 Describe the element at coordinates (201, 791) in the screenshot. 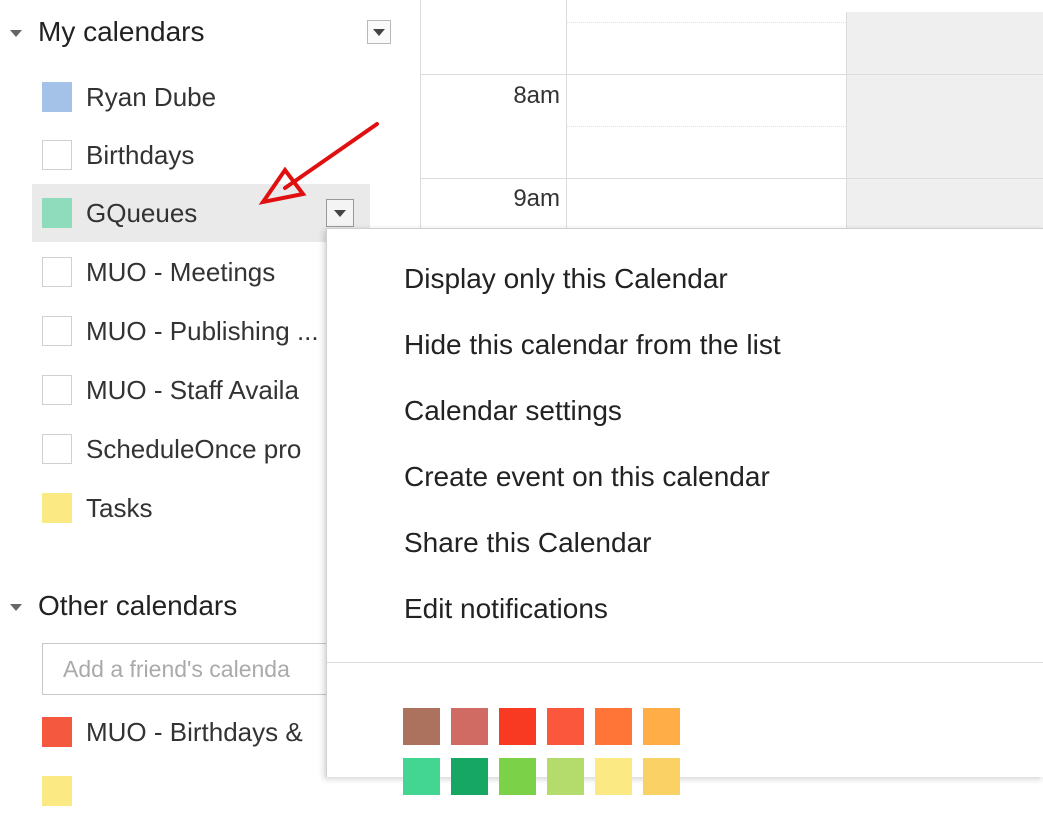

I see `calendar-item-partial` at that location.